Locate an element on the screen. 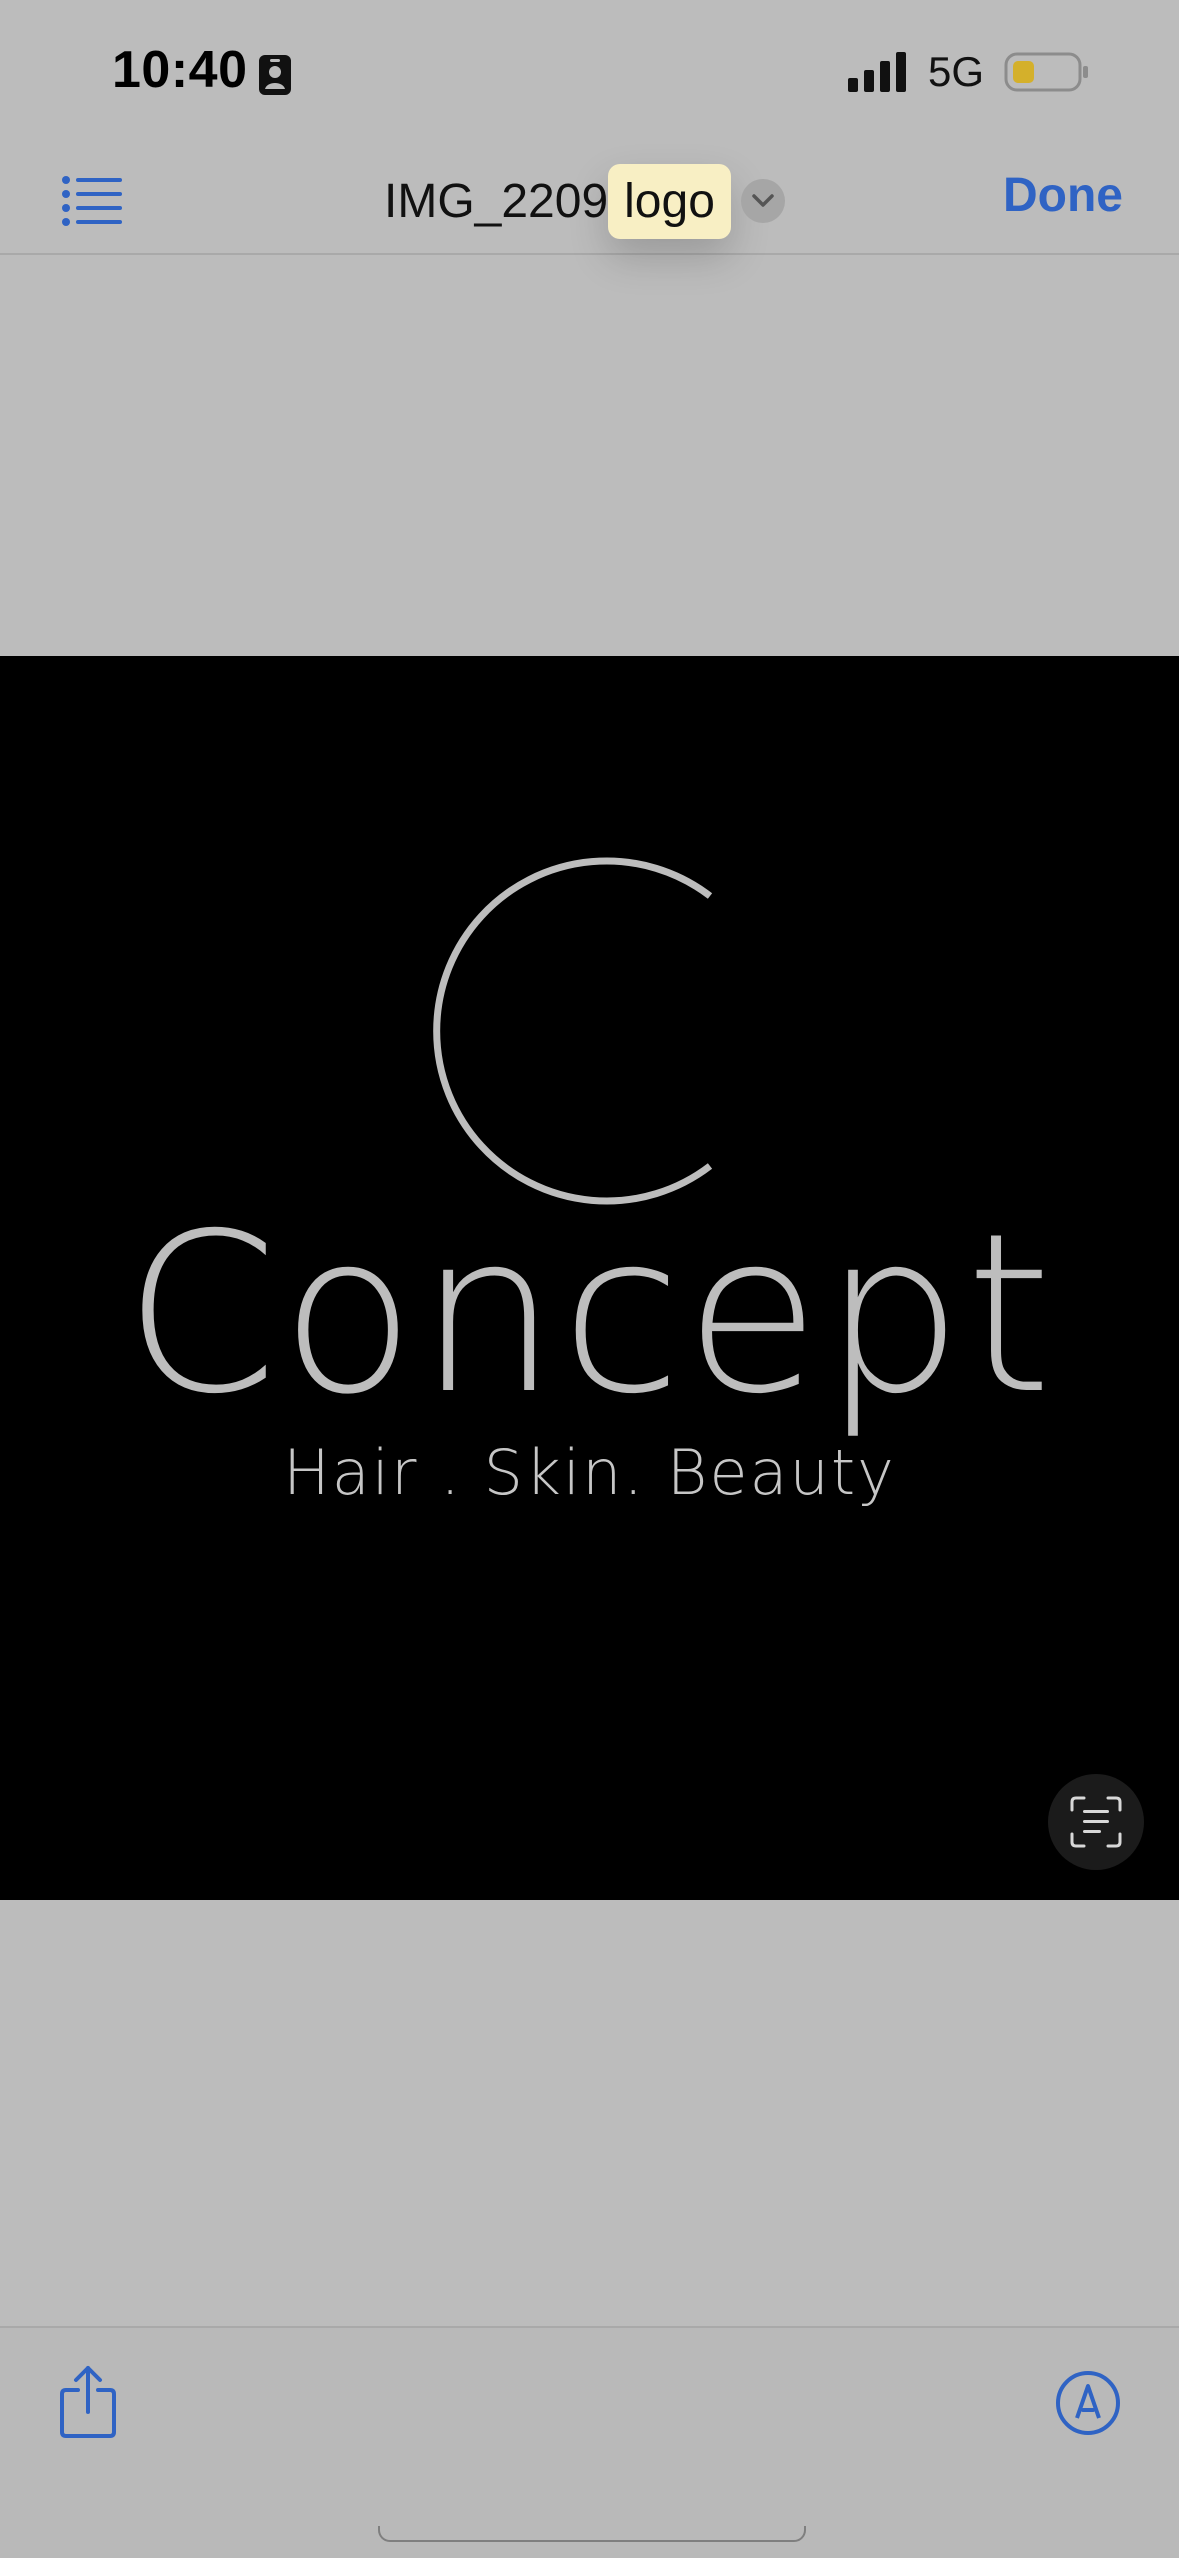  logo-wordmark: Concept is located at coordinates (589, 1314).